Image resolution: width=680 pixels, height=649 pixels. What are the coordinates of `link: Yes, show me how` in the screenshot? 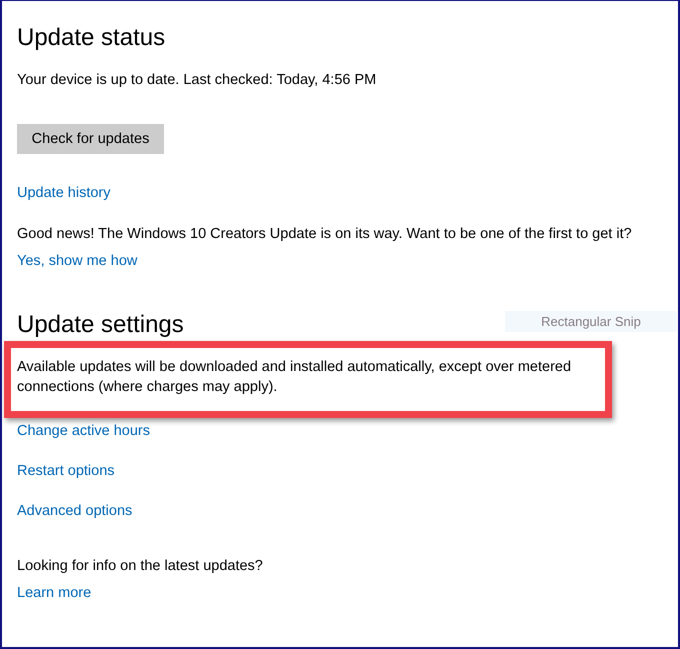 It's located at (77, 261).